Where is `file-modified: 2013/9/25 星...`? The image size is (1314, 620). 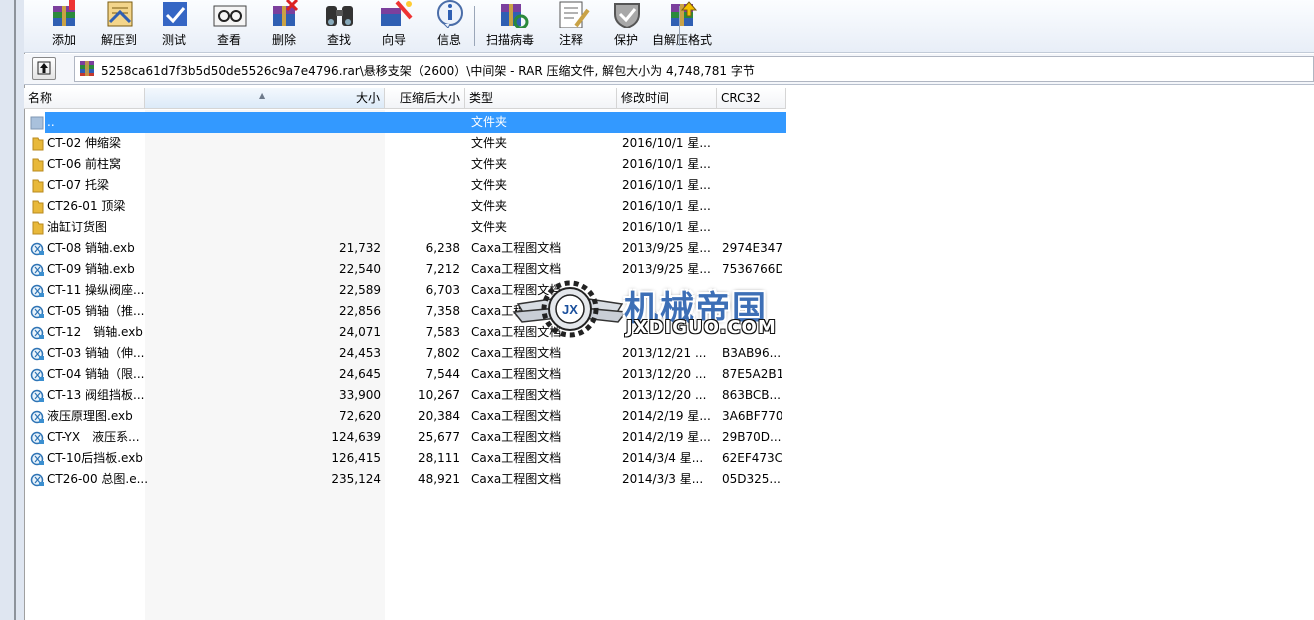 file-modified: 2013/9/25 星... is located at coordinates (666, 248).